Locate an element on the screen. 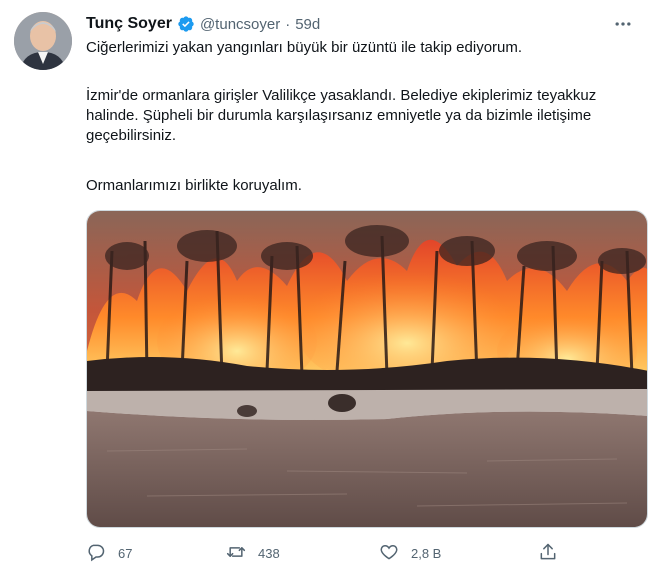 The height and width of the screenshot is (584, 650). author-handle: @tuncsoyer is located at coordinates (240, 24).